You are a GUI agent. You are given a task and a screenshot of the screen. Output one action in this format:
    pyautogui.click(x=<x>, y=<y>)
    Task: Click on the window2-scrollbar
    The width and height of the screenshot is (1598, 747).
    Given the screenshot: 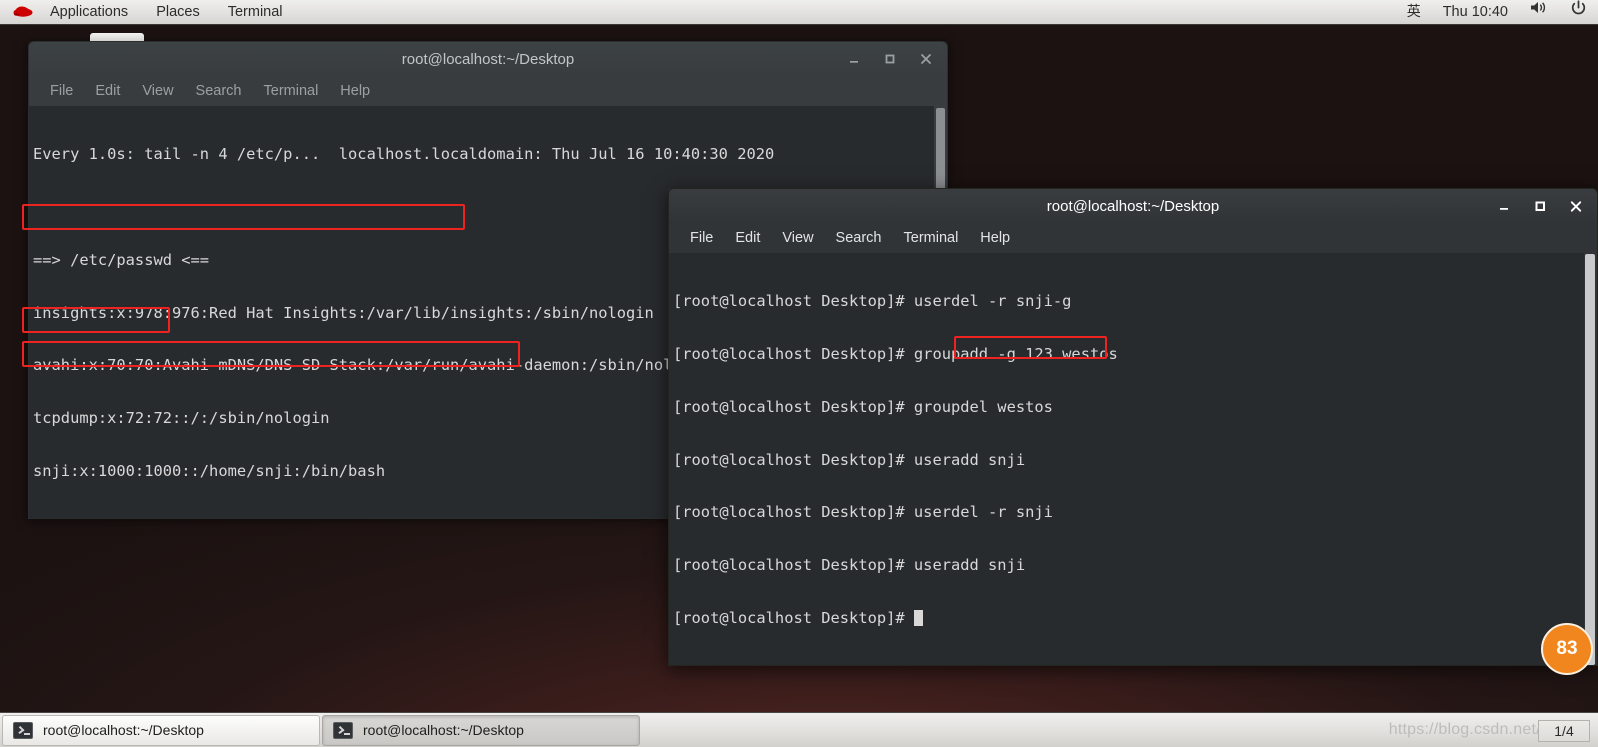 What is the action you would take?
    pyautogui.click(x=1590, y=459)
    